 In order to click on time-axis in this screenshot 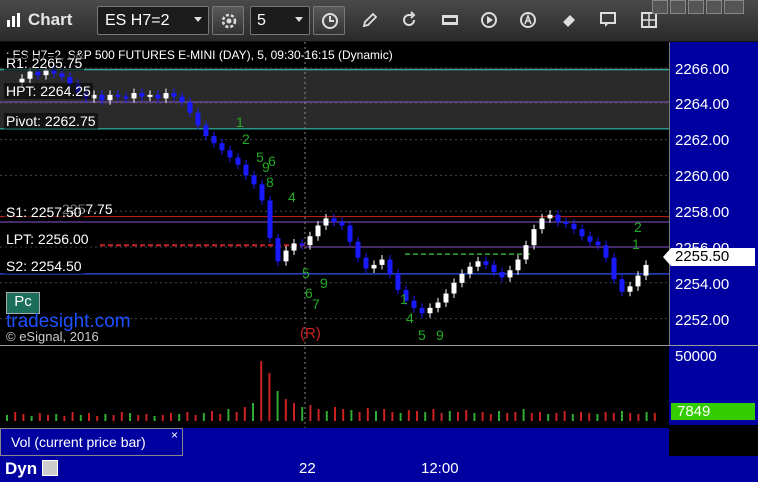, I will do `click(379, 469)`.